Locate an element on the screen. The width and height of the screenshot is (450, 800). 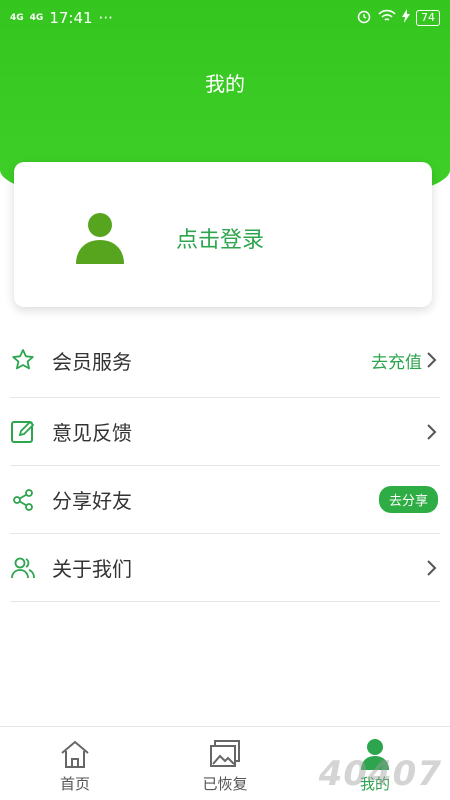
signal-icon: 4G is located at coordinates (17, 17).